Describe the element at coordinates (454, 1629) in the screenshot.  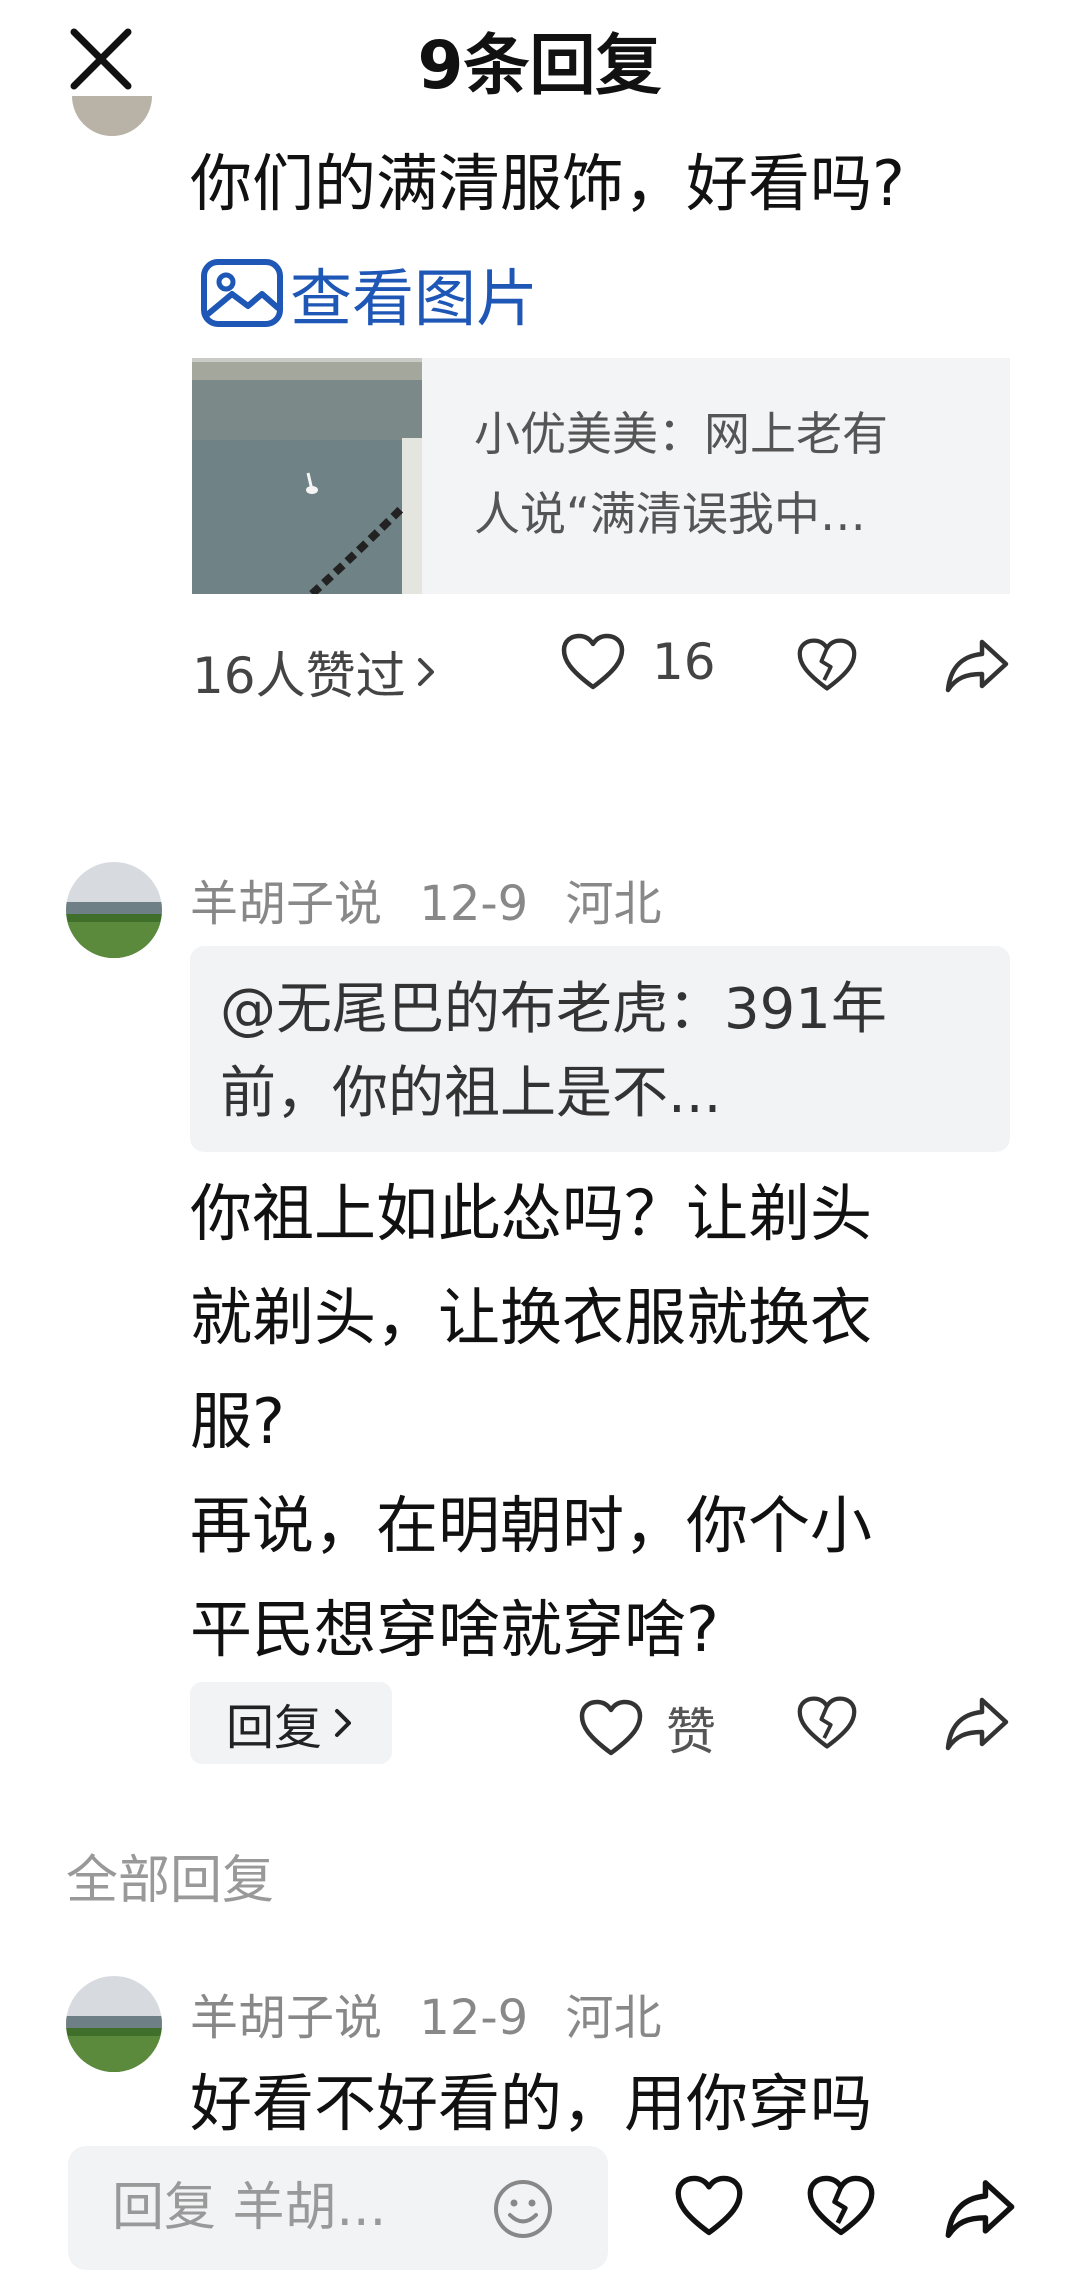
I see `comment-line: 平民想穿啥就穿啥?` at that location.